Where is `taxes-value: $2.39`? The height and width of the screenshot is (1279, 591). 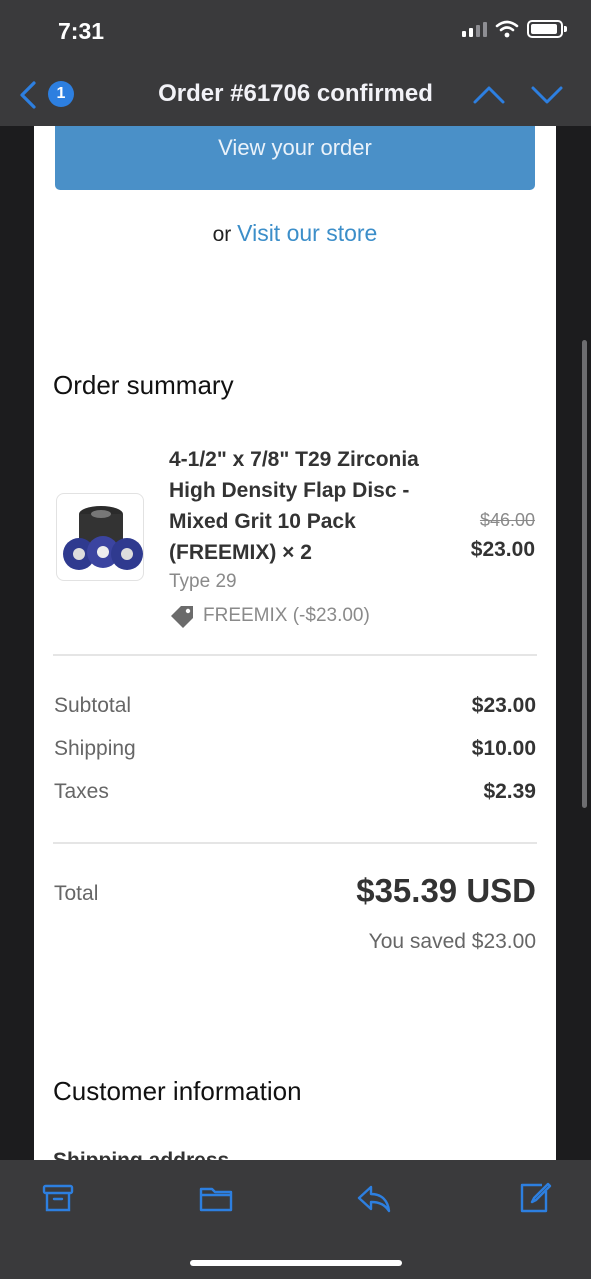
taxes-value: $2.39 is located at coordinates (509, 791).